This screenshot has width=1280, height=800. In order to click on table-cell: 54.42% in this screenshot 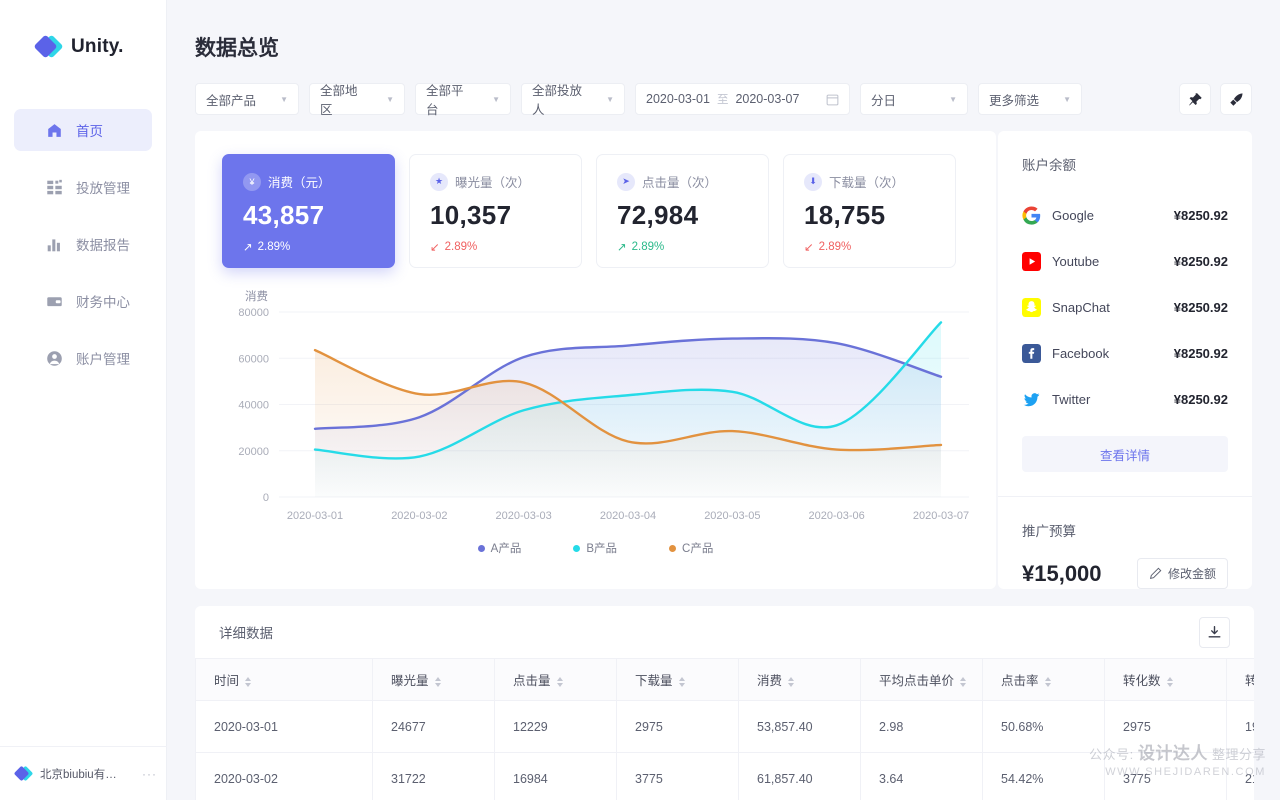, I will do `click(1043, 776)`.